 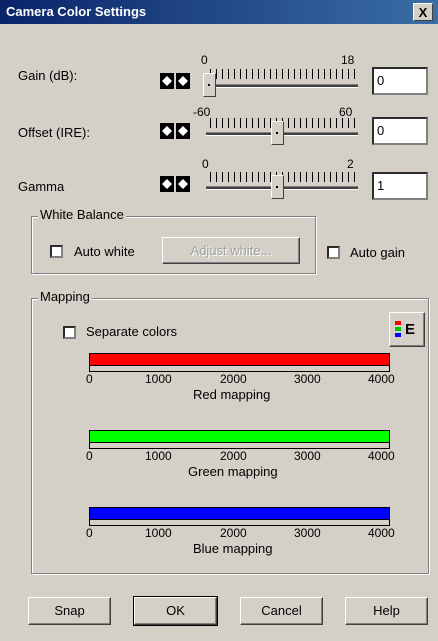 What do you see at coordinates (209, 85) in the screenshot?
I see `gain-slider-thumb` at bounding box center [209, 85].